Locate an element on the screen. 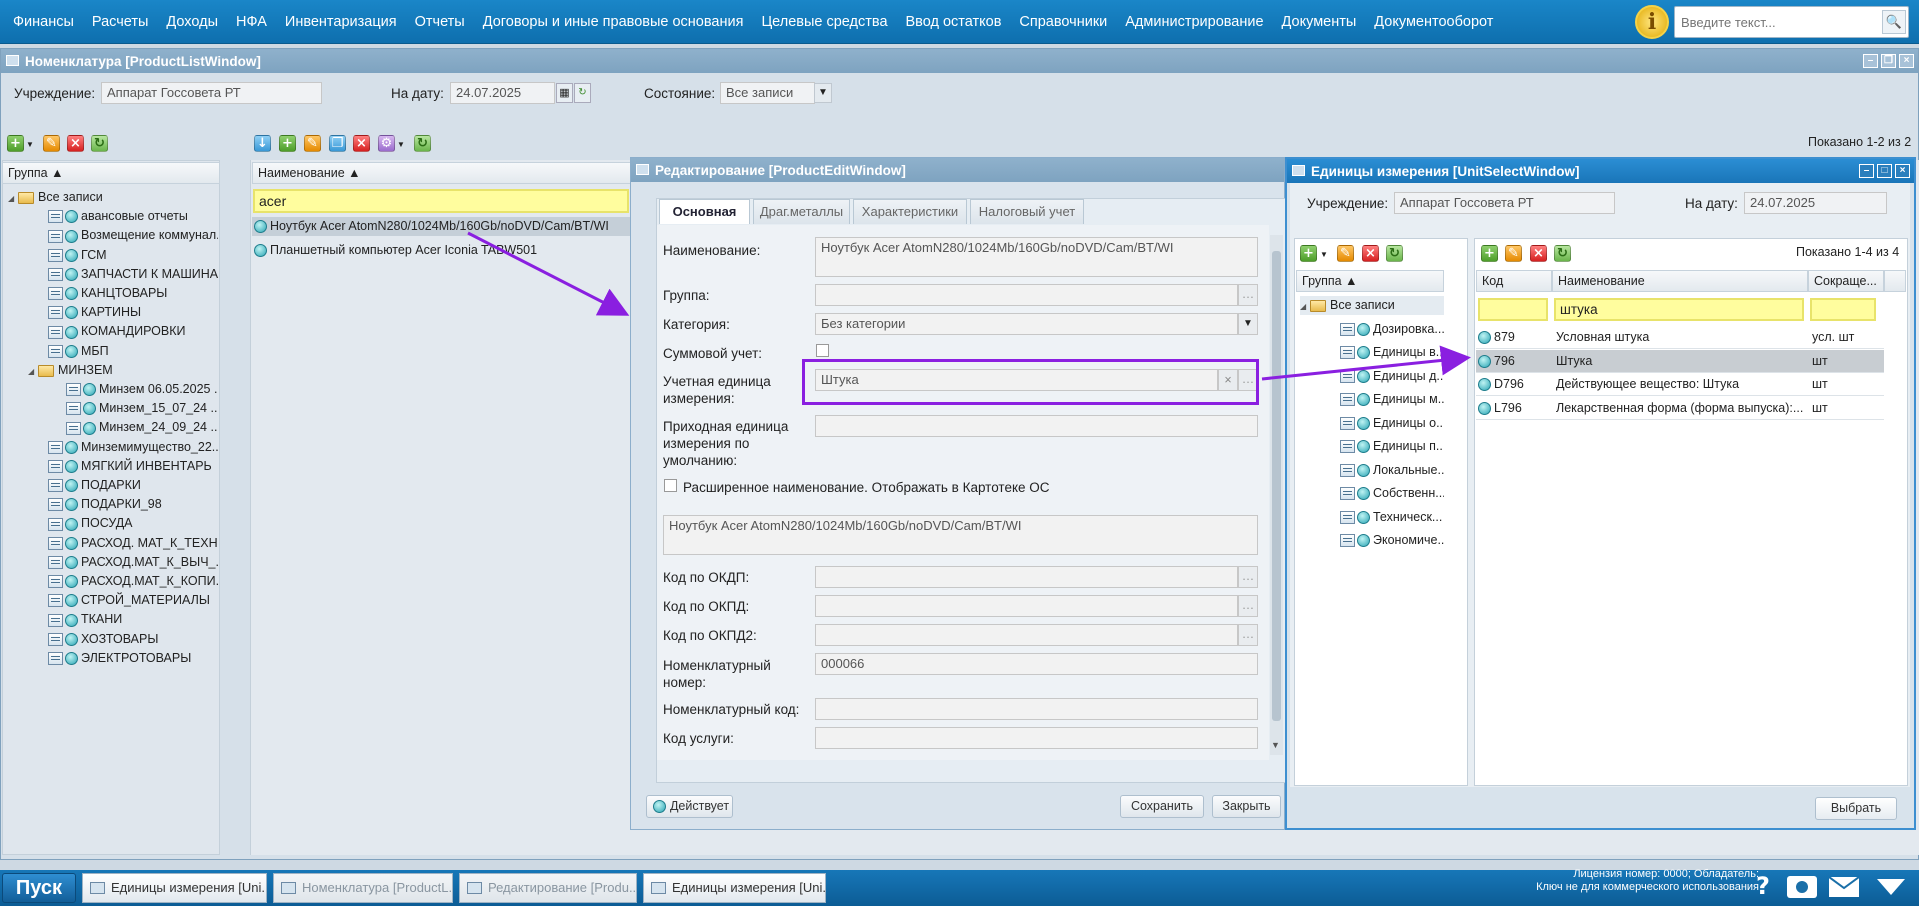  camera-icon is located at coordinates (1802, 887).